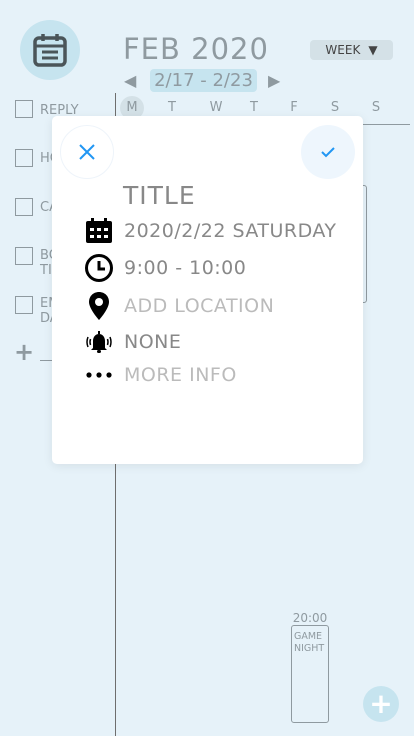  What do you see at coordinates (153, 342) in the screenshot?
I see `reminder-value: NONE` at bounding box center [153, 342].